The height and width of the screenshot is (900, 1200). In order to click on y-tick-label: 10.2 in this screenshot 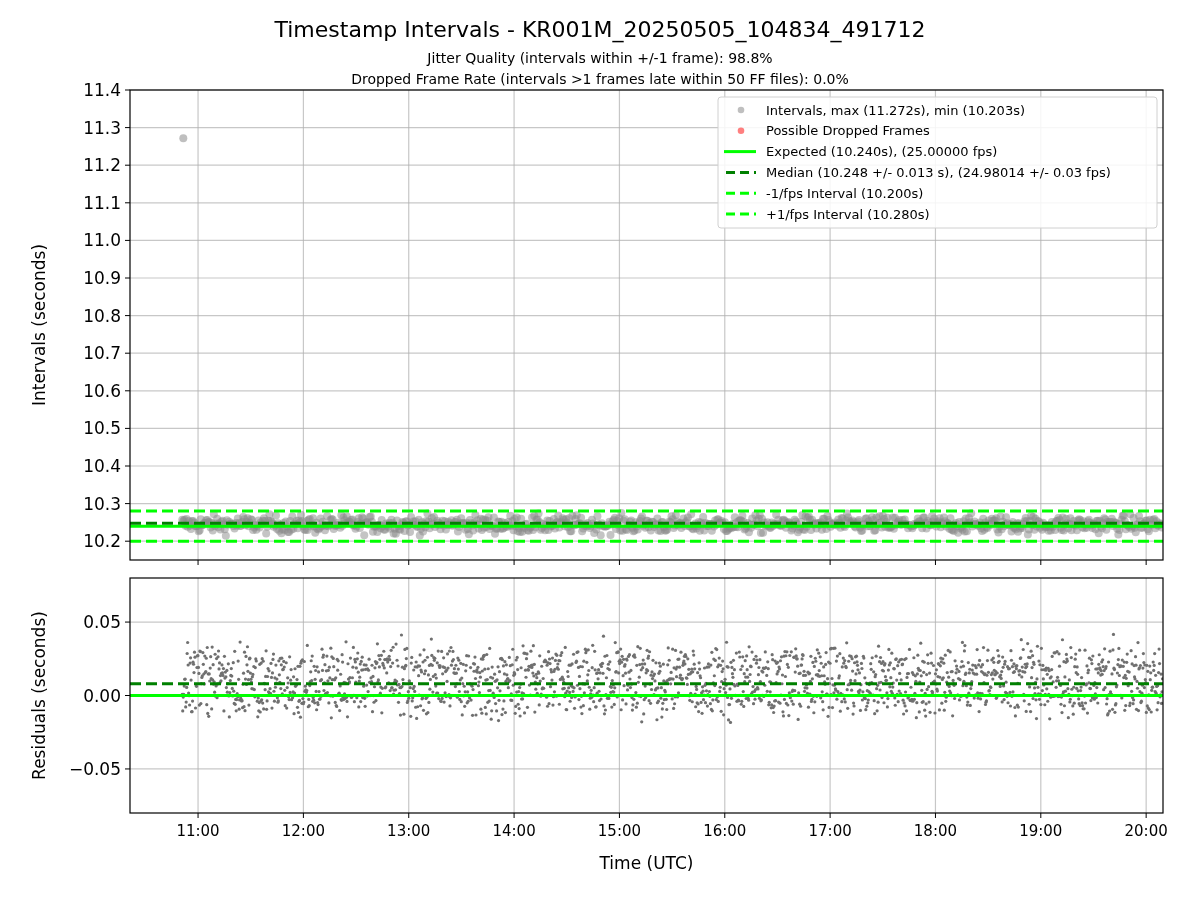, I will do `click(102, 541)`.